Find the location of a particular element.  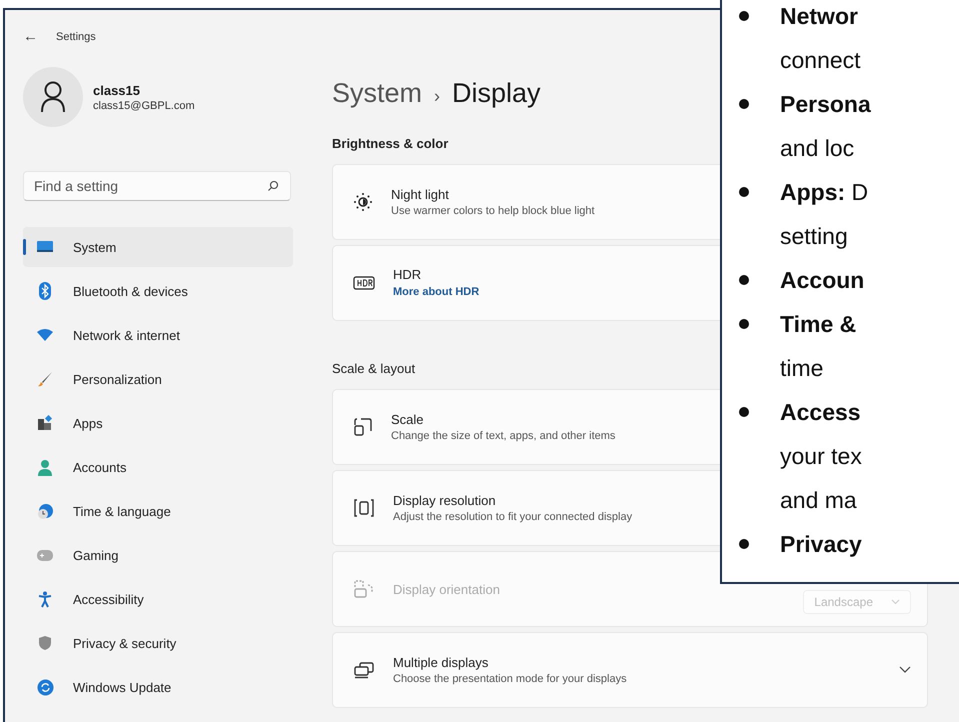

account-email: class15@GBPL.com is located at coordinates (144, 106).